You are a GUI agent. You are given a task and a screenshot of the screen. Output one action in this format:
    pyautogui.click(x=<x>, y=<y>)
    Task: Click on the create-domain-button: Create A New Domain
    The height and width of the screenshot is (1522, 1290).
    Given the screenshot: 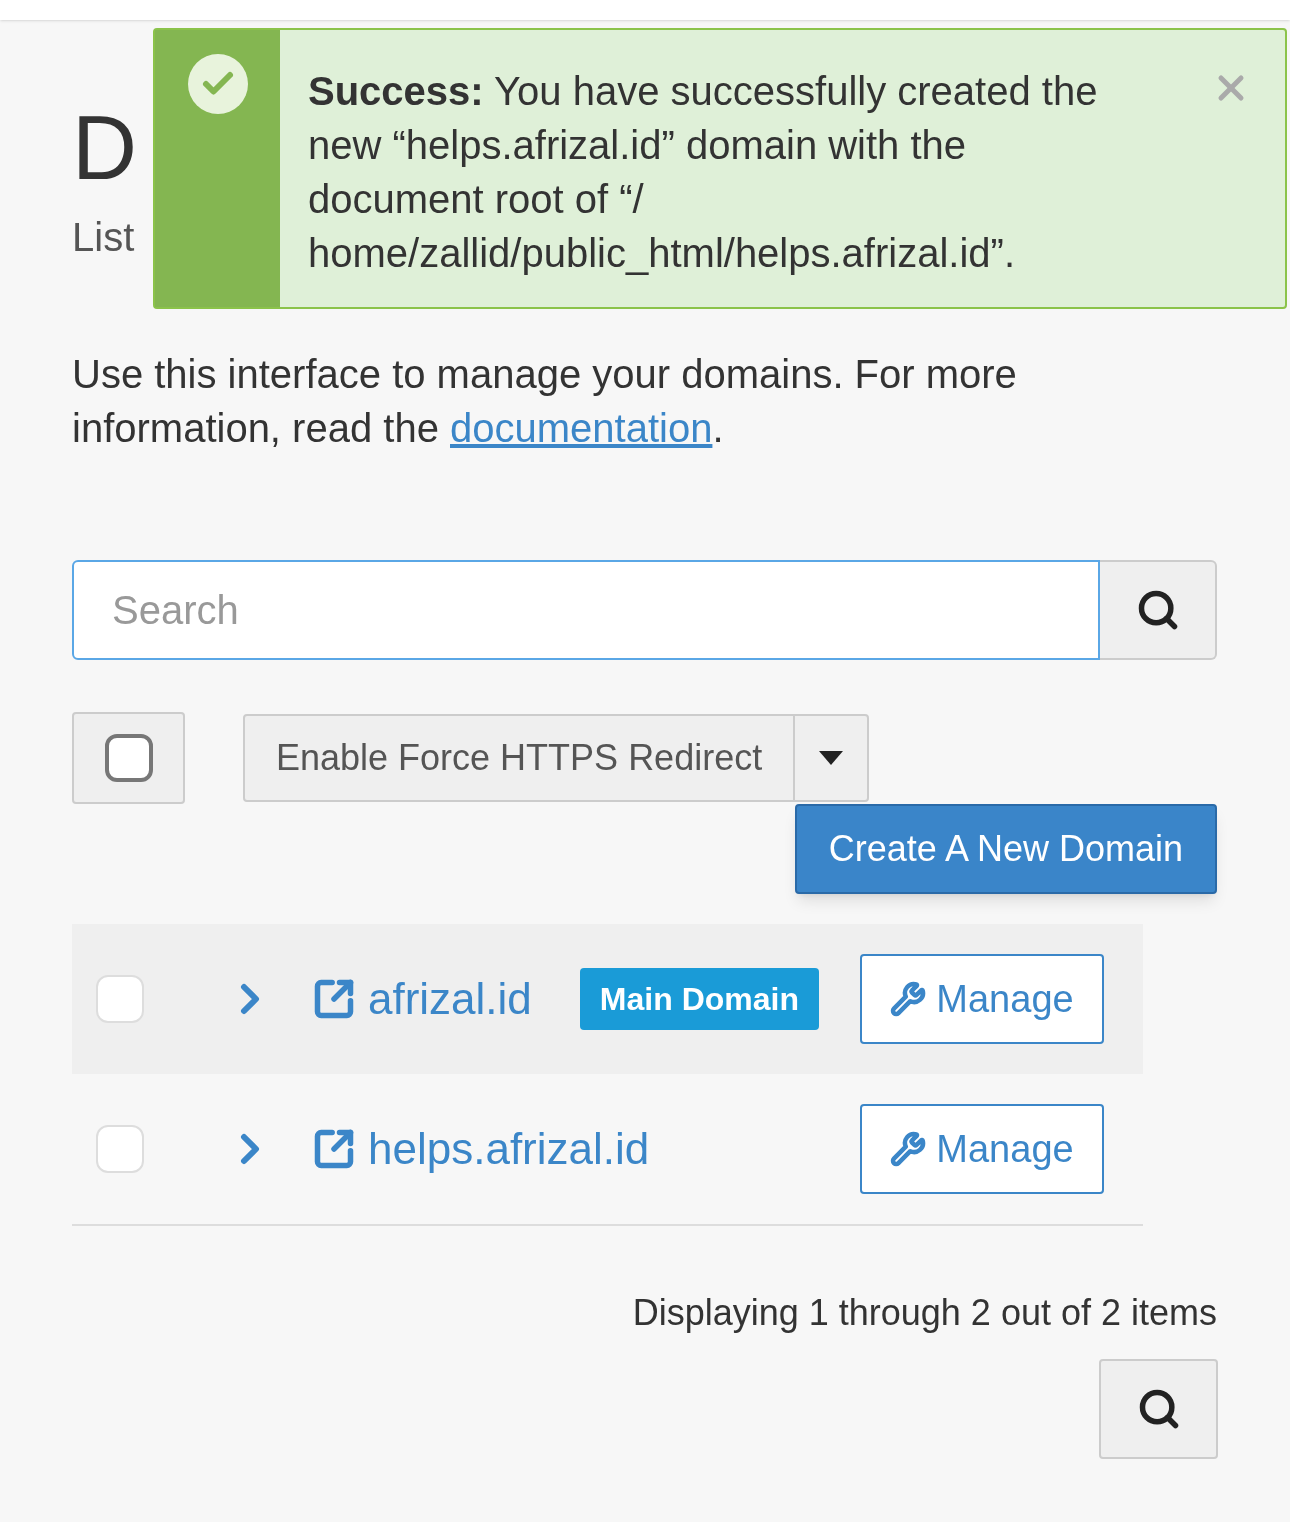 What is the action you would take?
    pyautogui.click(x=1005, y=849)
    